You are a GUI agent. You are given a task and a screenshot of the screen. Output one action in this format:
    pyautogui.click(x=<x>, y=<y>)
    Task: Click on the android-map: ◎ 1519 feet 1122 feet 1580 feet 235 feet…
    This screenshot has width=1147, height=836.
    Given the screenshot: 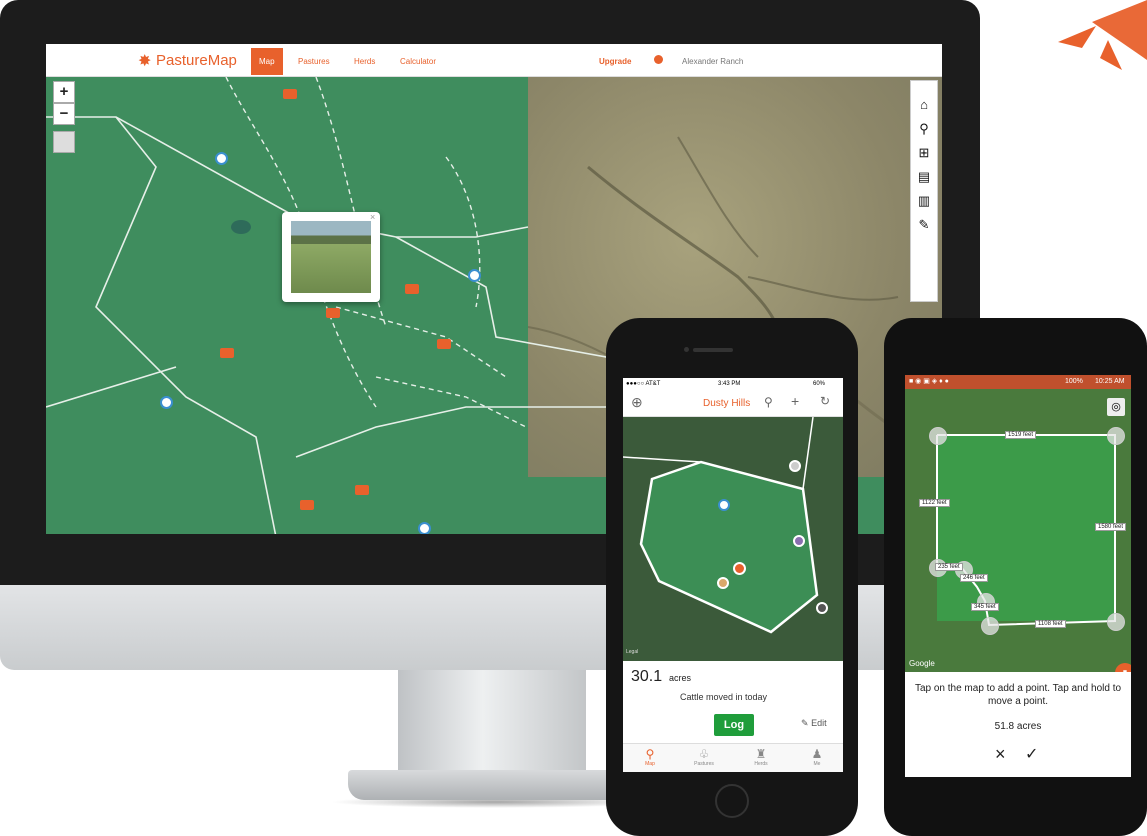 What is the action you would take?
    pyautogui.click(x=1018, y=530)
    